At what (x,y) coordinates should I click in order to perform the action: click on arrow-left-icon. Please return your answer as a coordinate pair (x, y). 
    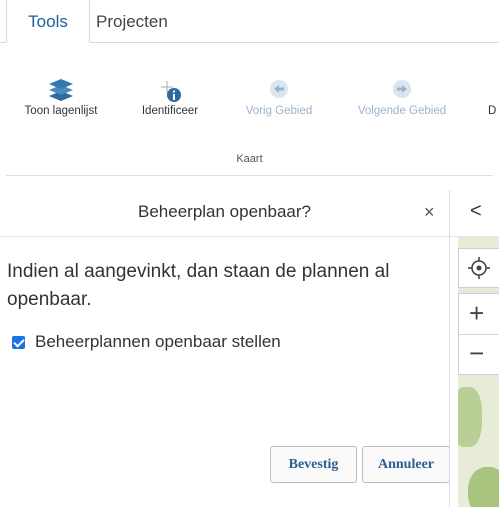
    Looking at the image, I should click on (279, 90).